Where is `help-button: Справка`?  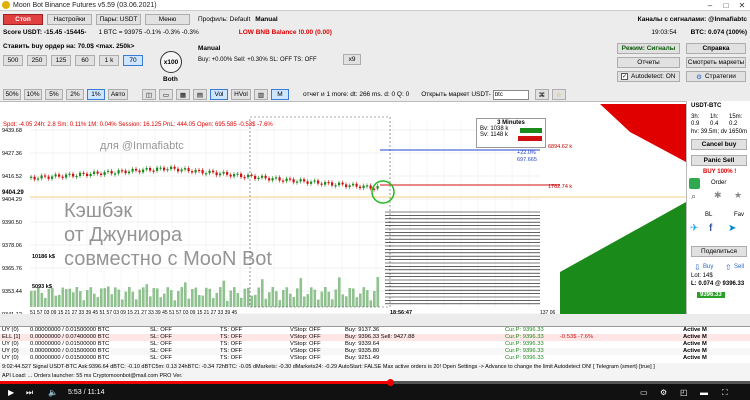
help-button: Справка is located at coordinates (716, 48).